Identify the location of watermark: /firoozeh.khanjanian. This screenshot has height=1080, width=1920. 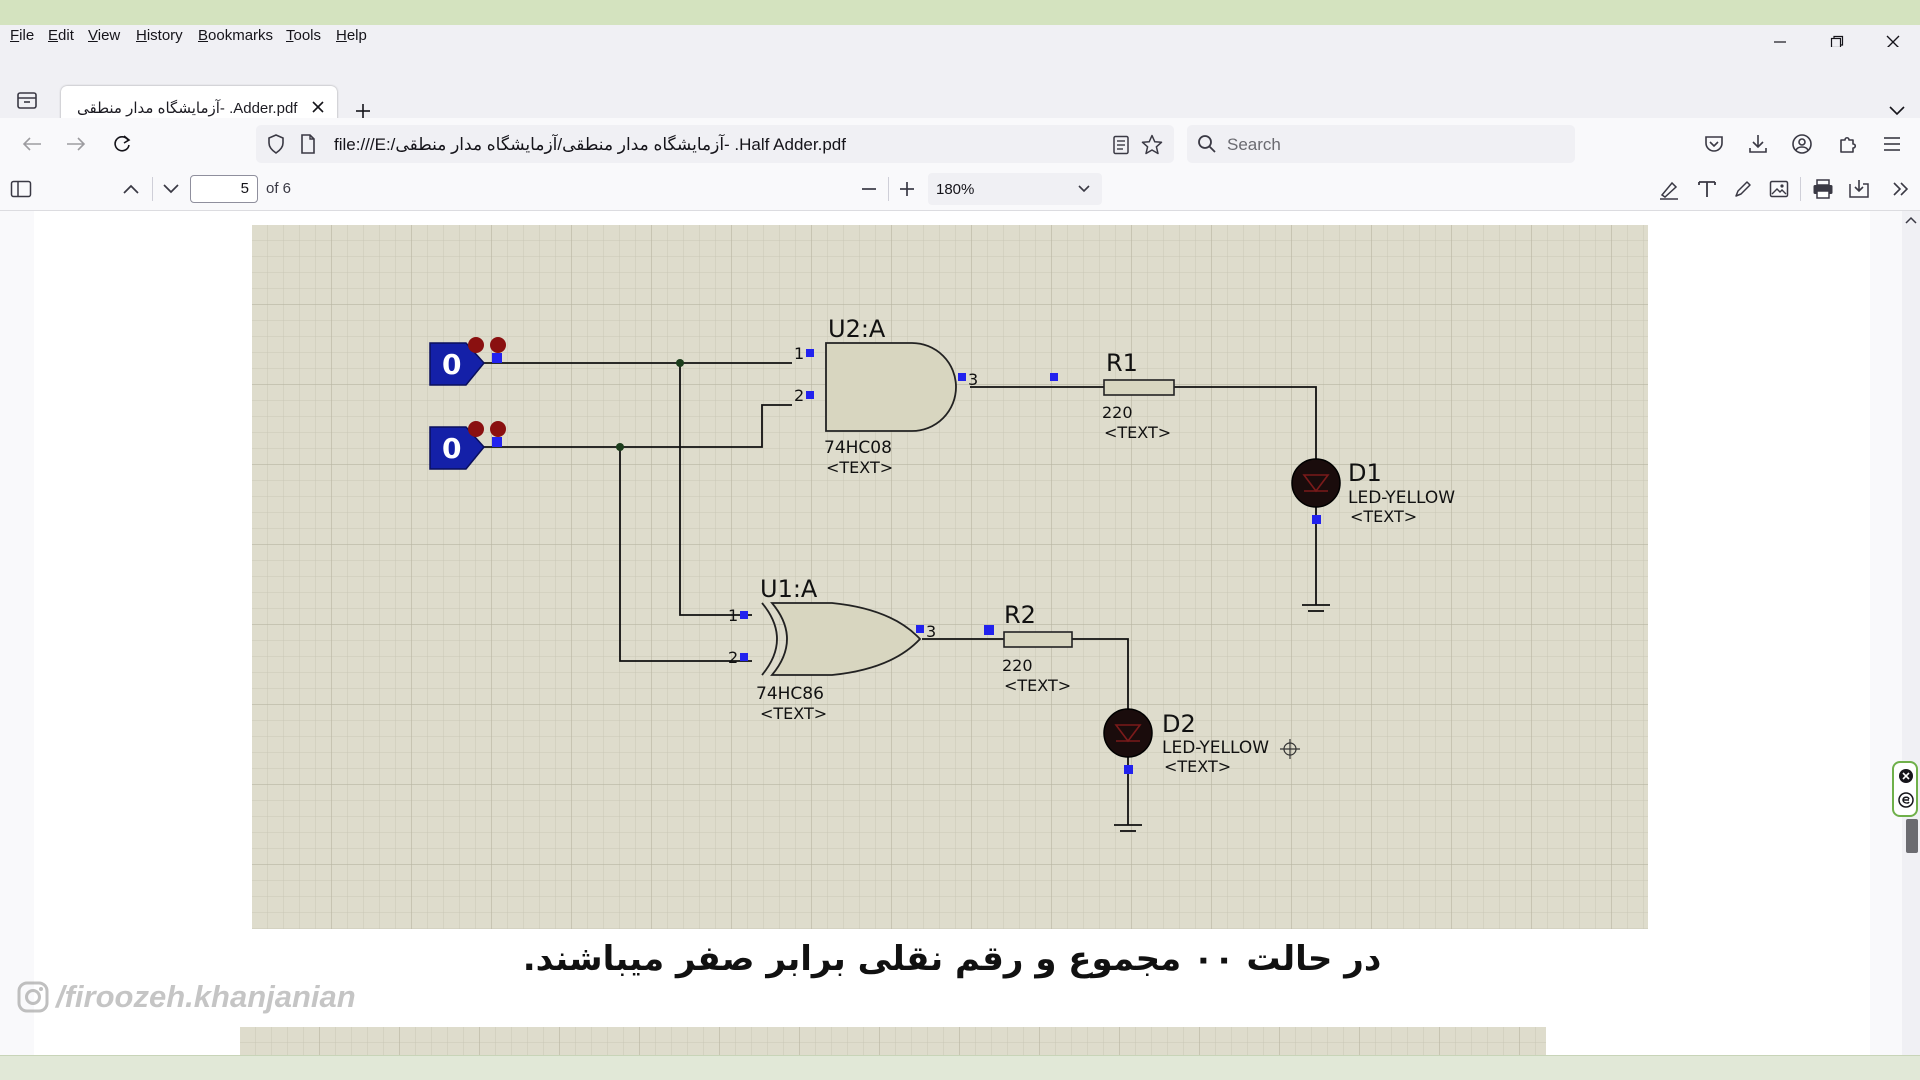
(186, 997).